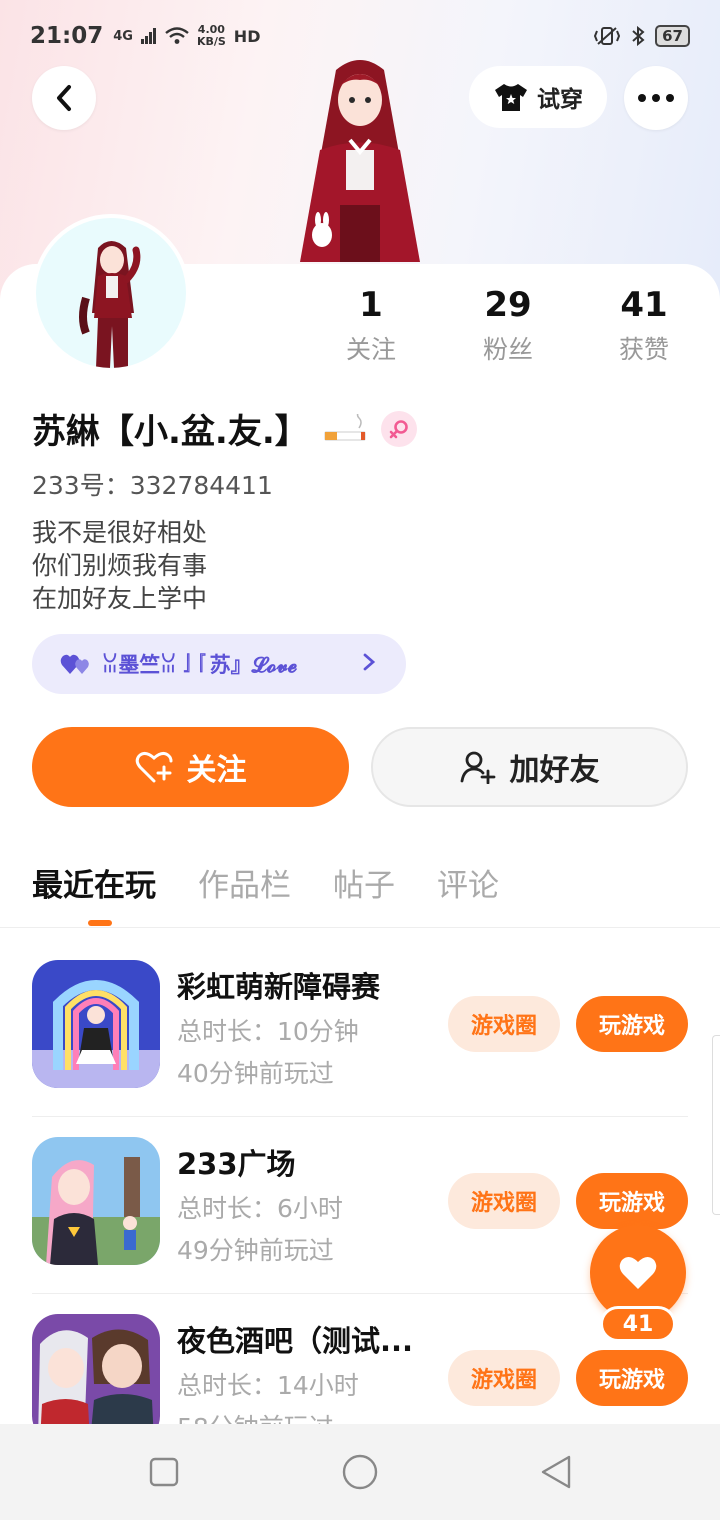 Image resolution: width=720 pixels, height=1520 pixels. I want to click on tab-comments: 评论, so click(468, 882).